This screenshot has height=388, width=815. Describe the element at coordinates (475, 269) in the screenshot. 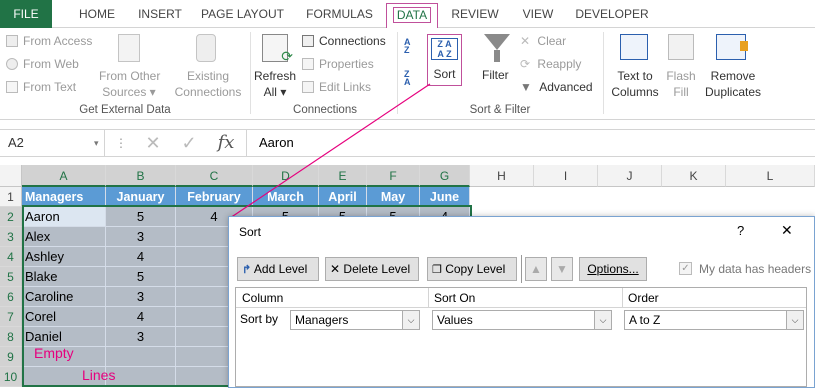

I see `copy-level-label: Copy Level` at that location.